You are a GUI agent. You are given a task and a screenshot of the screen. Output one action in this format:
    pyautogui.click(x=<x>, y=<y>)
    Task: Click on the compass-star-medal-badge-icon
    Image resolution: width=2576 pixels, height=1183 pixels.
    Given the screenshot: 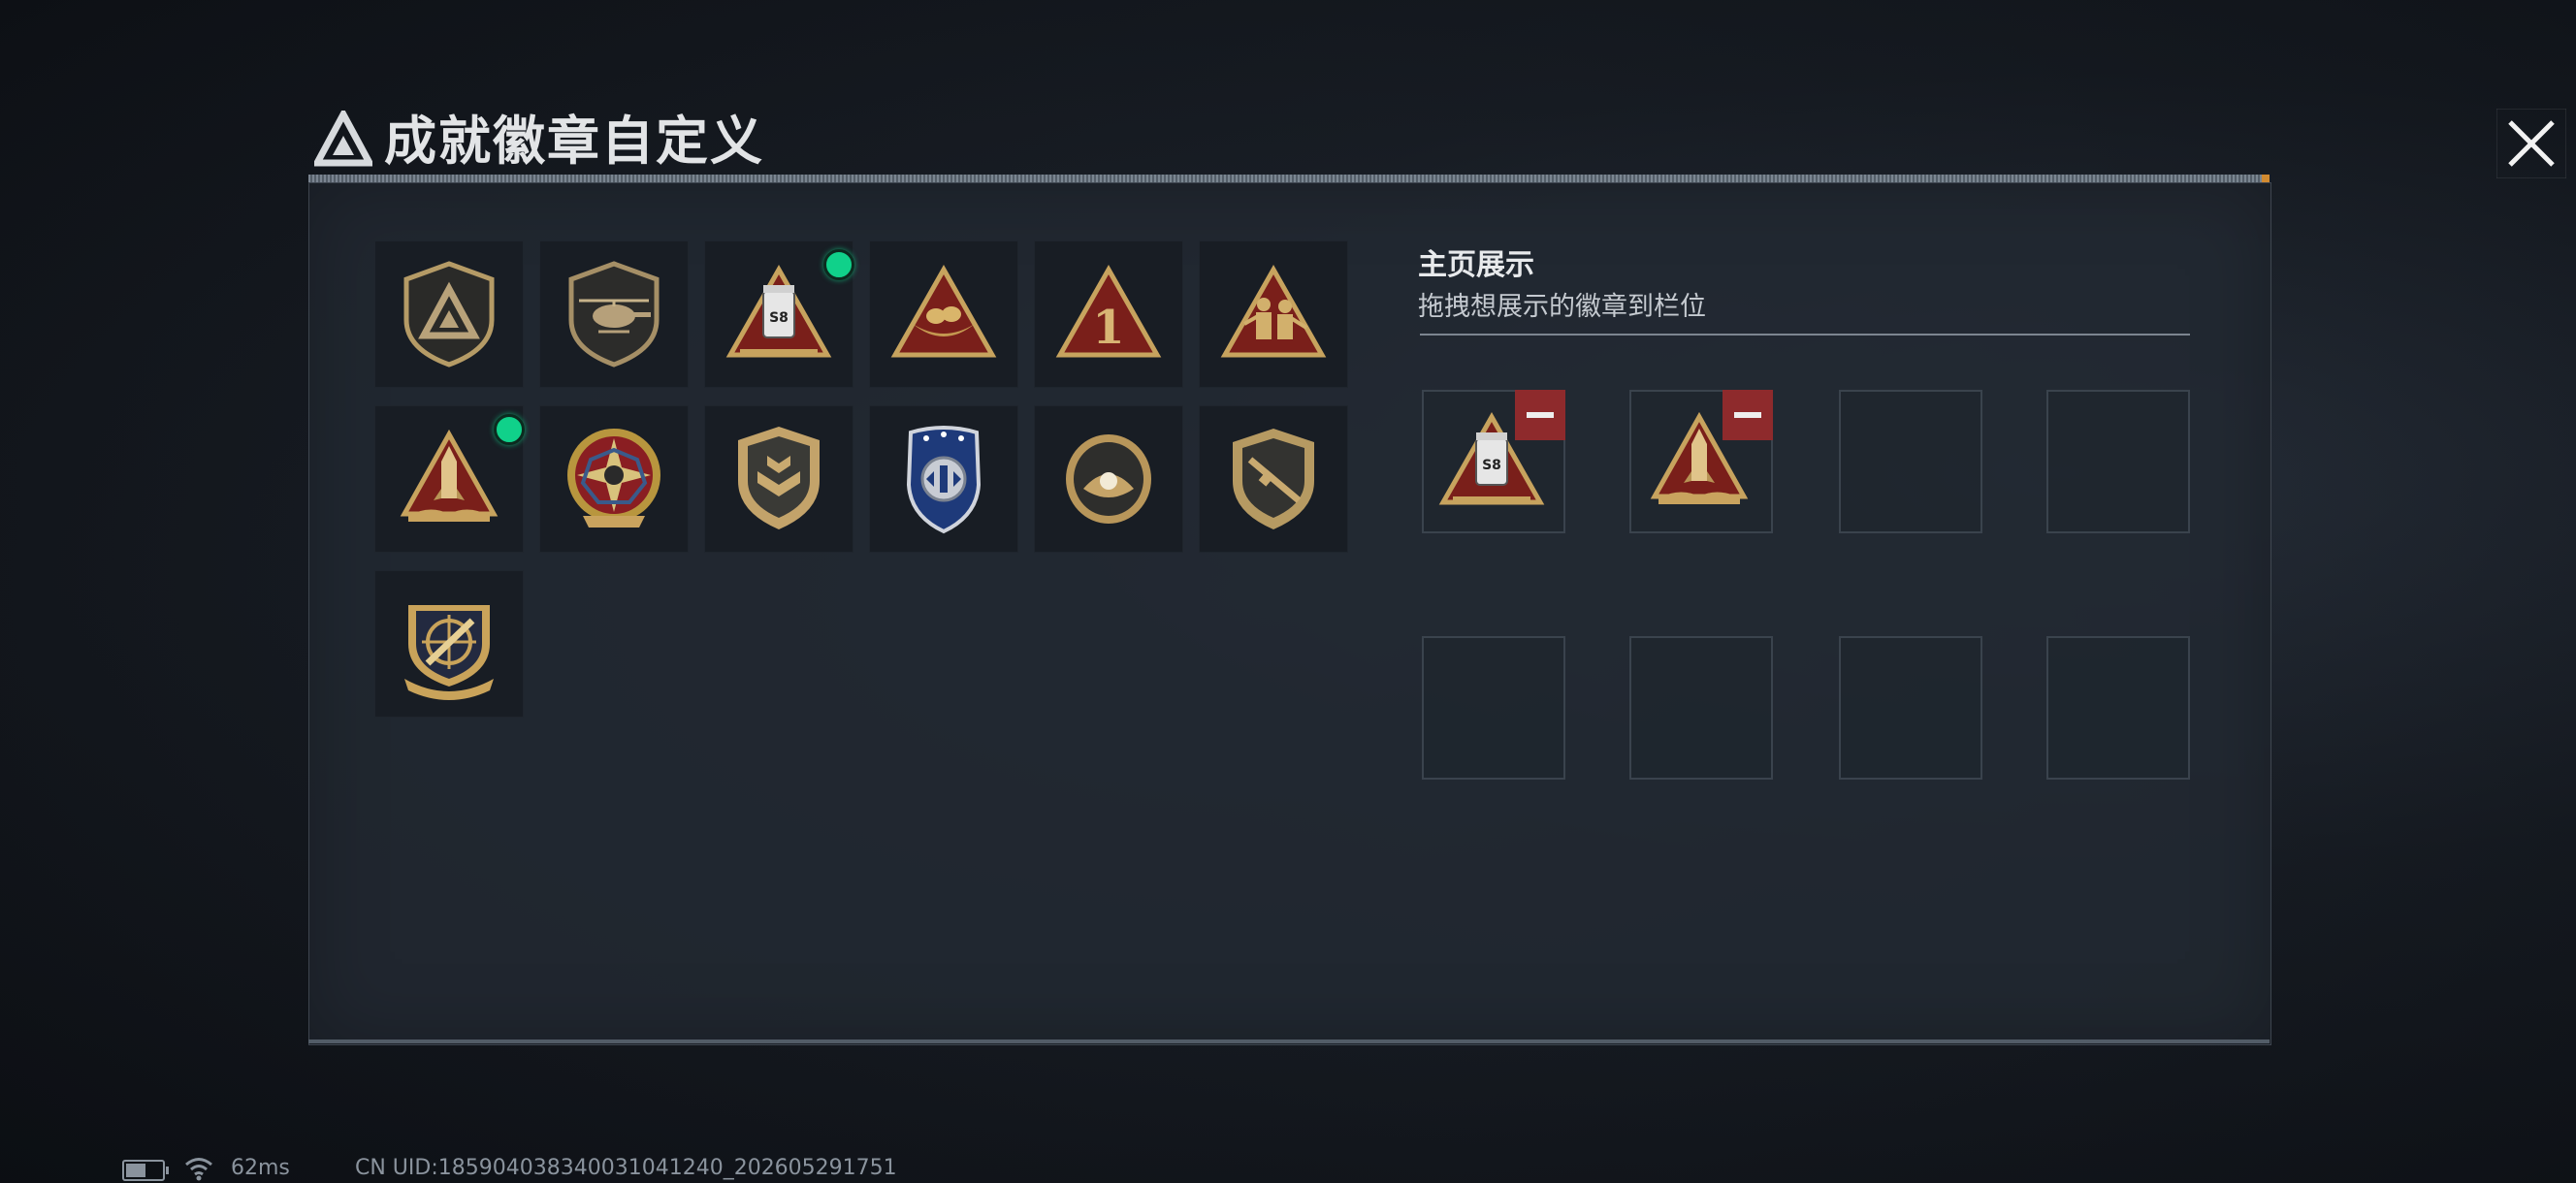 What is the action you would take?
    pyautogui.click(x=613, y=478)
    